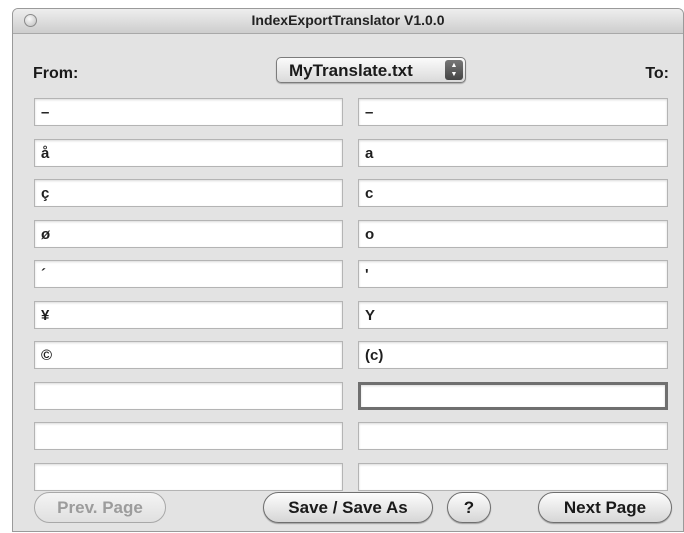 This screenshot has height=533, width=684. I want to click on translation-file-value: MyTranslate.txt, so click(351, 70).